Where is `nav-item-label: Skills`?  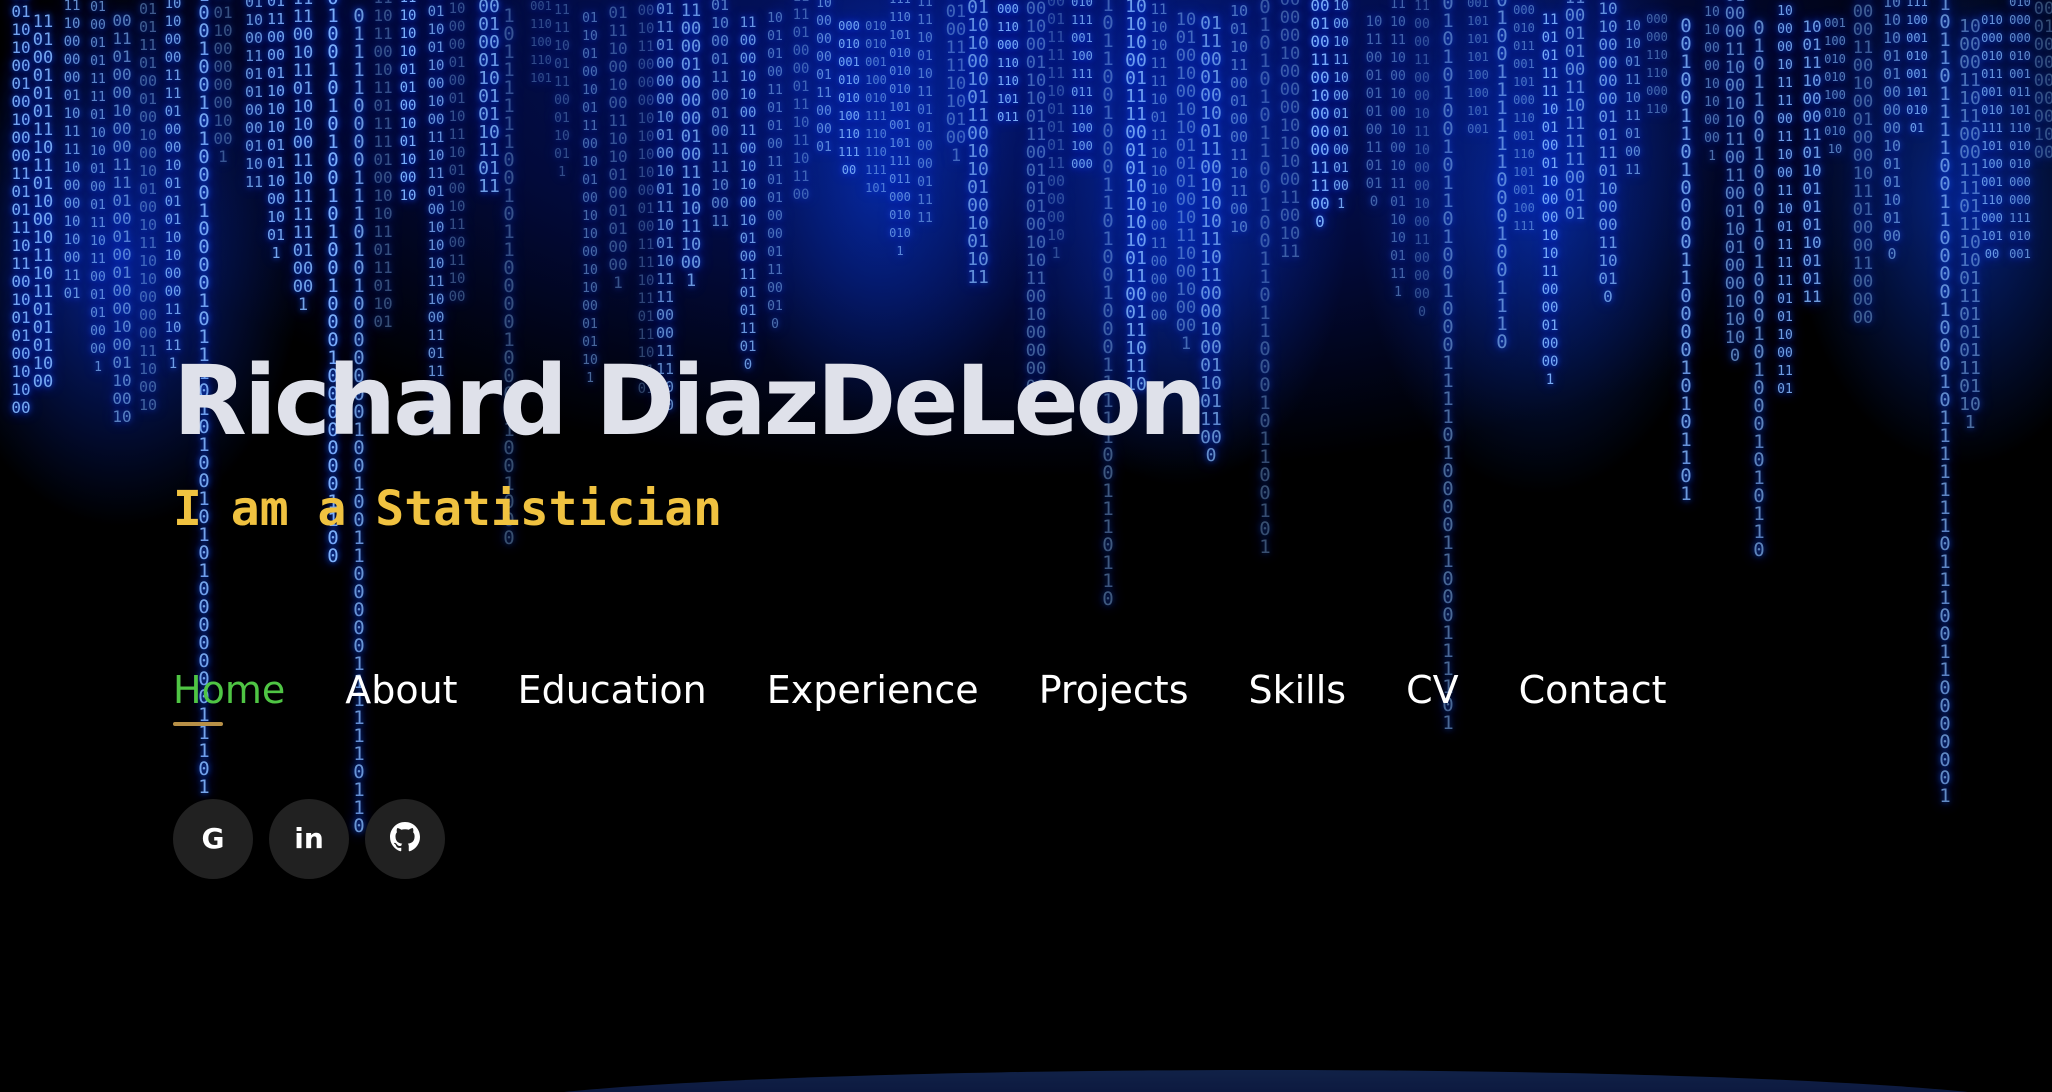
nav-item-label: Skills is located at coordinates (1297, 690).